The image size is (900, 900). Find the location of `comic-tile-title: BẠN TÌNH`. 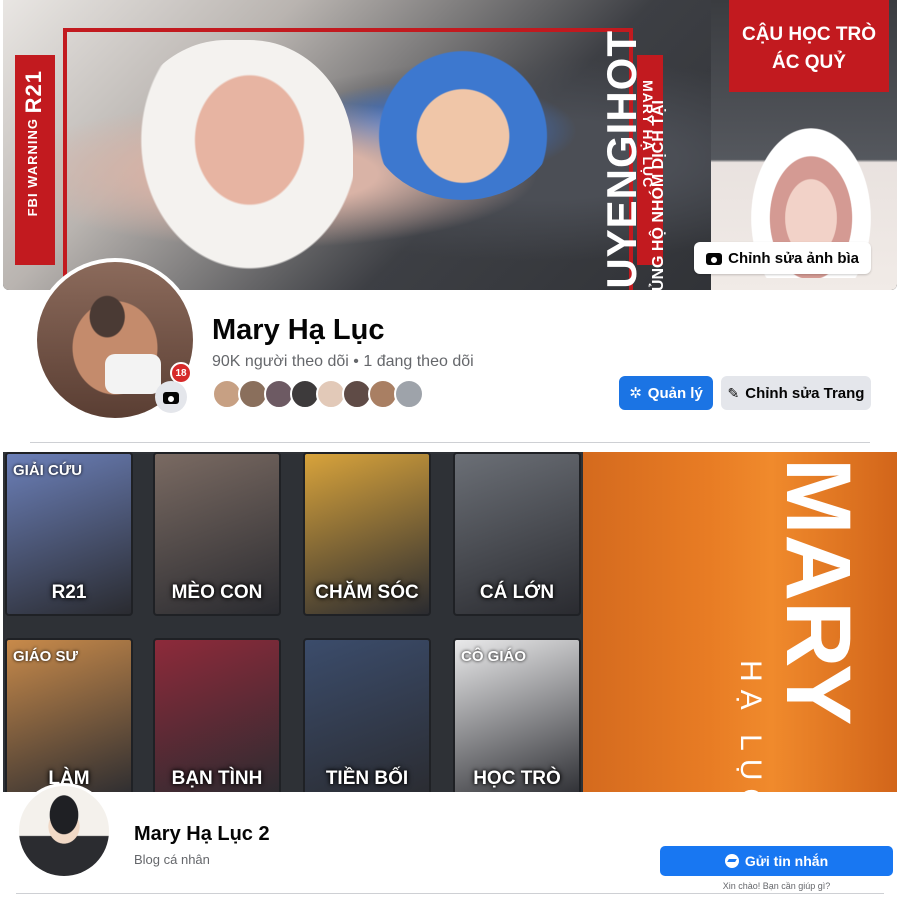

comic-tile-title: BẠN TÌNH is located at coordinates (217, 778).